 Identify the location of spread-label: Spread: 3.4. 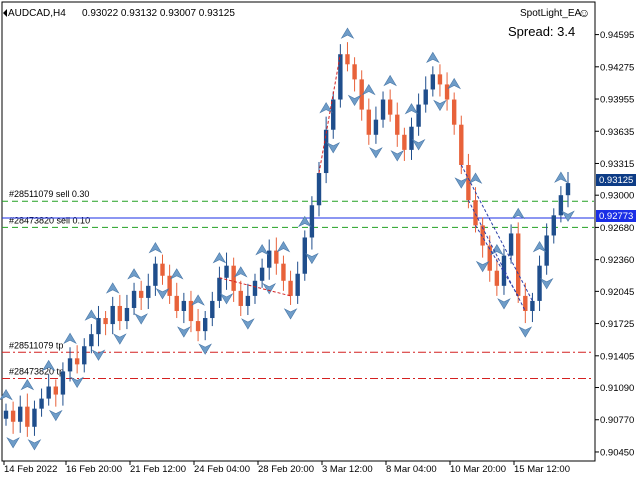
(541, 31).